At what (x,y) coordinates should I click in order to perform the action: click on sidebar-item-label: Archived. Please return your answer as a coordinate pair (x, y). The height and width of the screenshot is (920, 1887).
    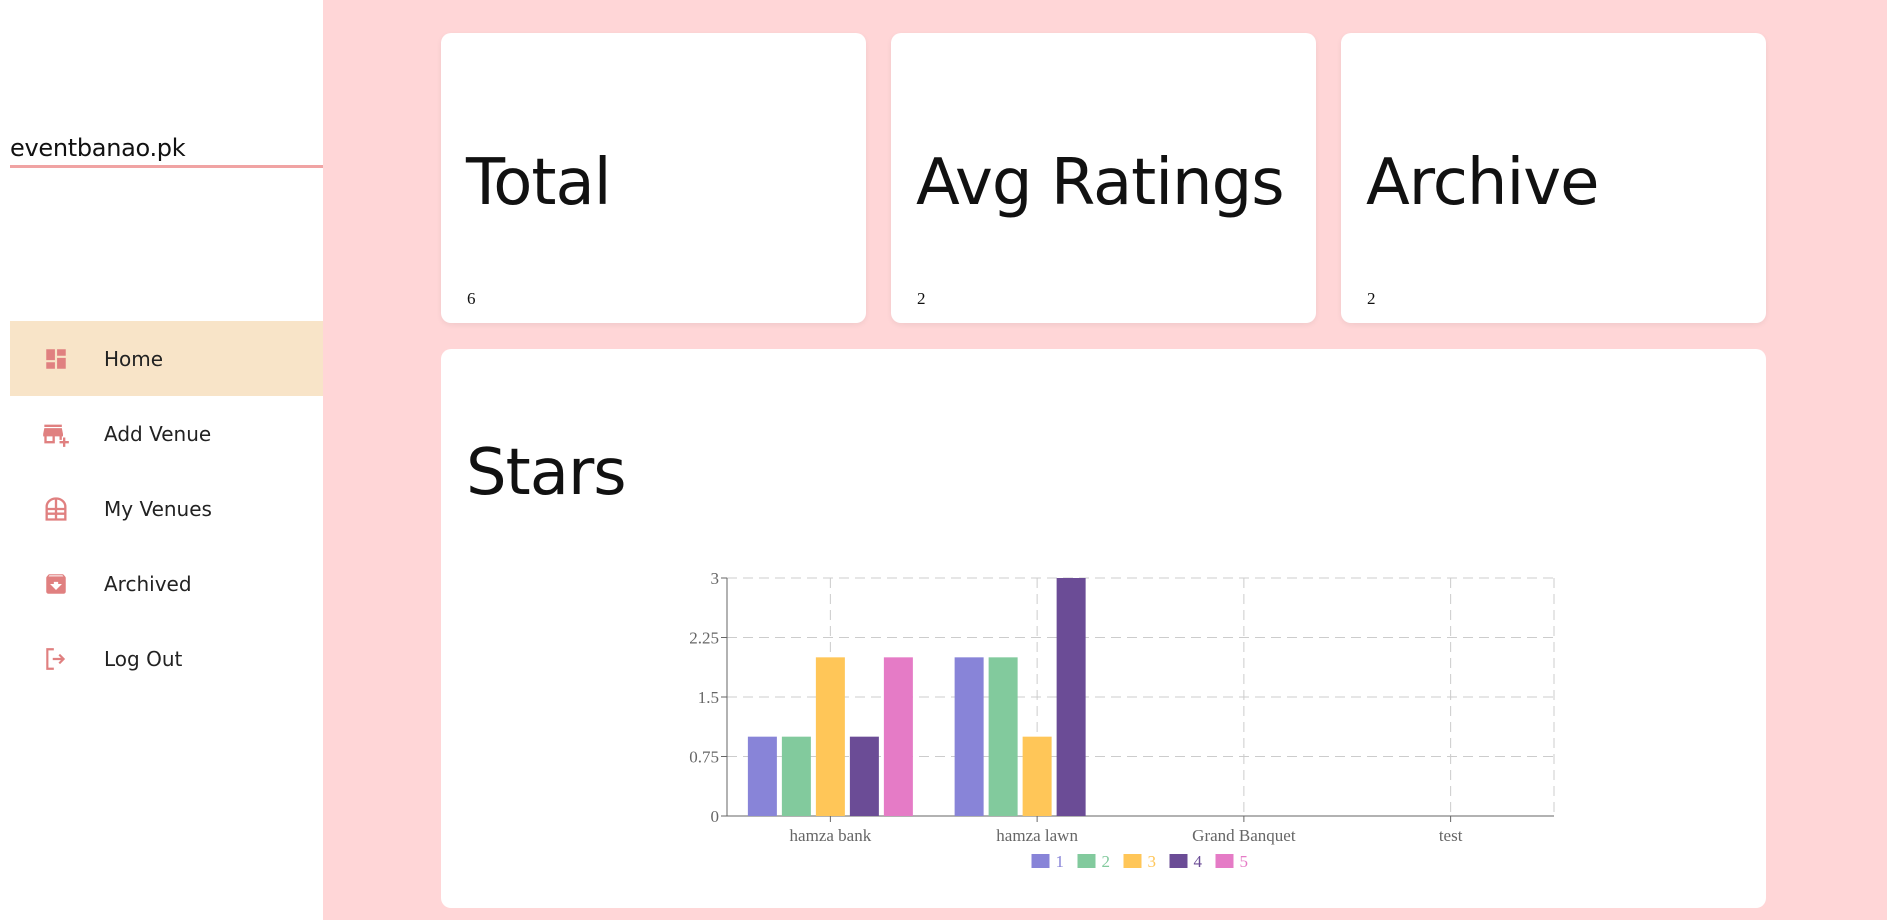
    Looking at the image, I should click on (148, 583).